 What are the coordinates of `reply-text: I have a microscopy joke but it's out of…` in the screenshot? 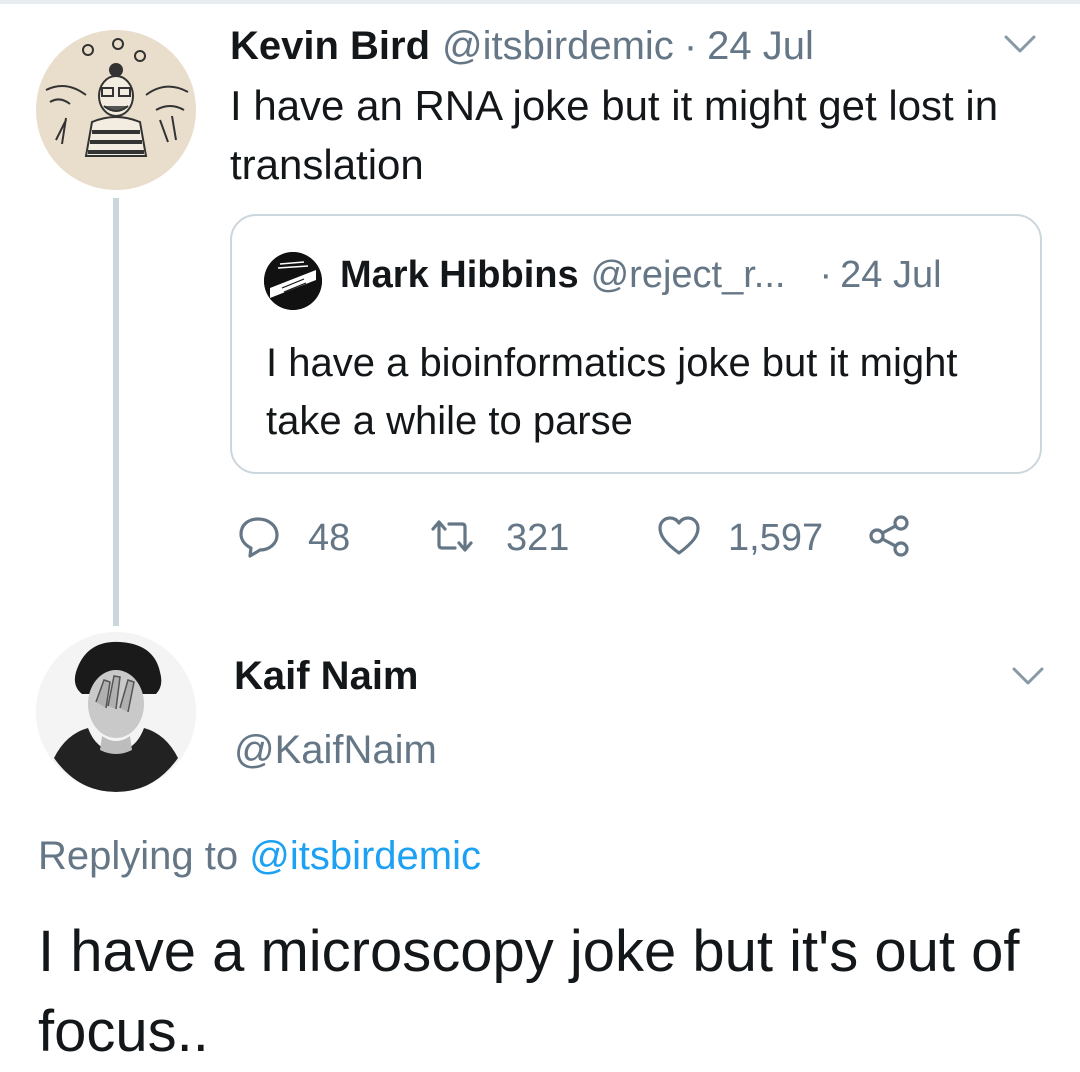 It's located at (529, 991).